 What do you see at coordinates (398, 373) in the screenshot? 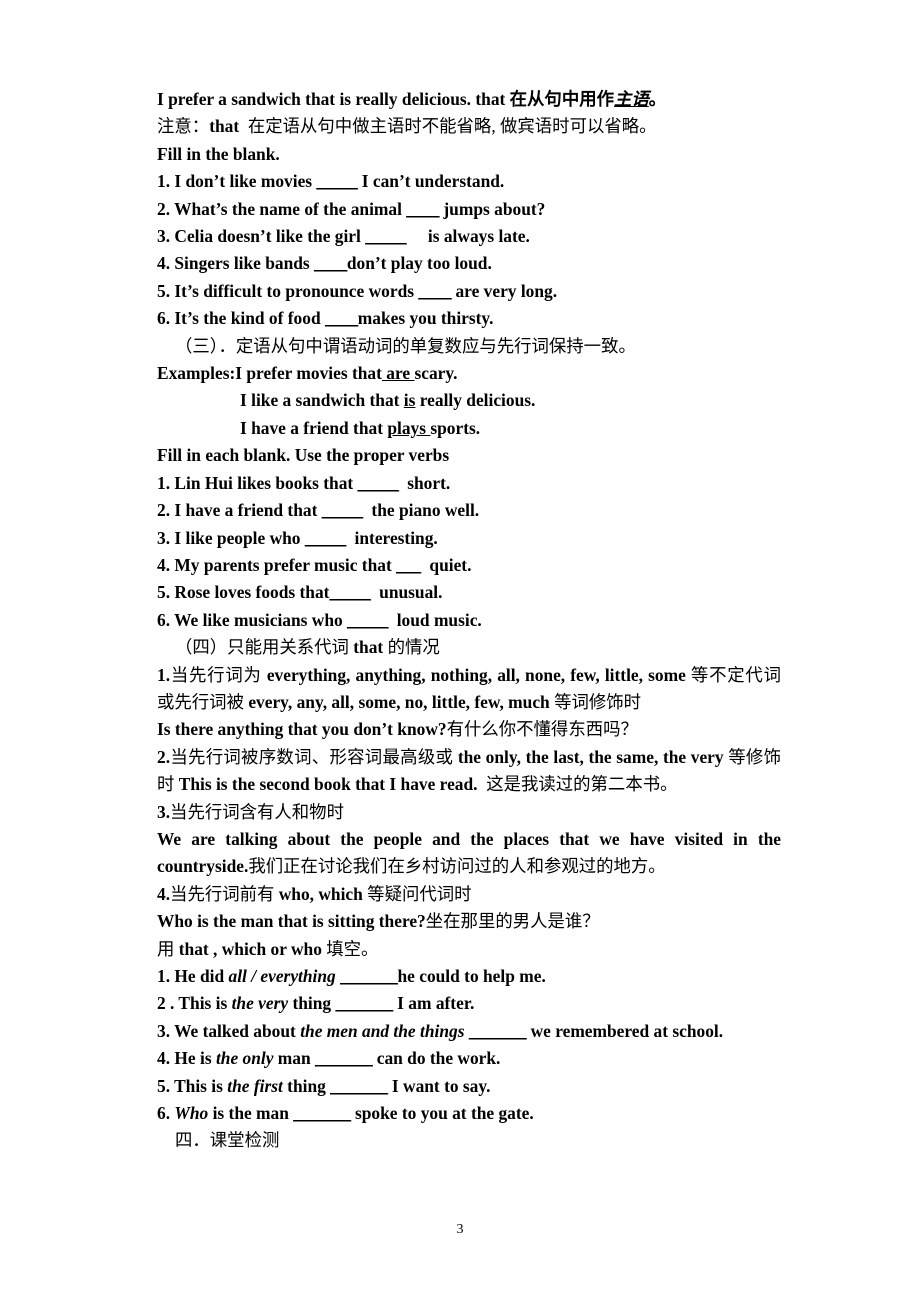
I see `text-run: are` at bounding box center [398, 373].